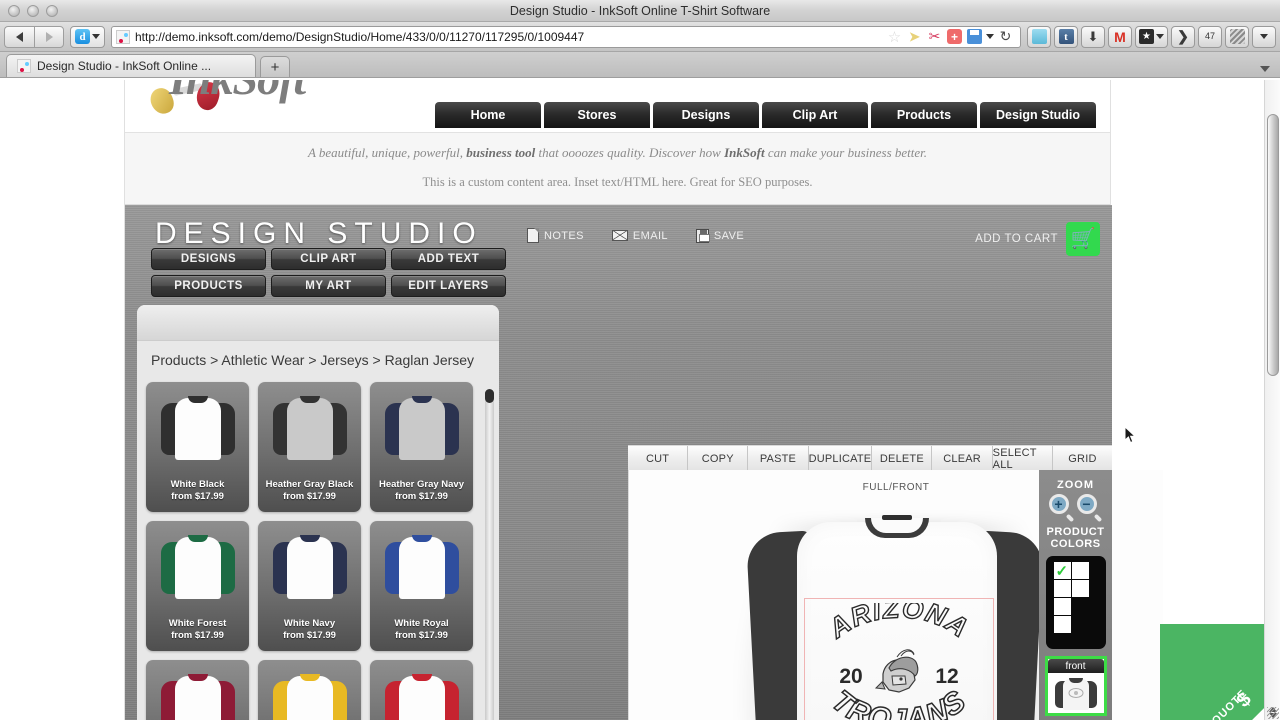 The image size is (1280, 720). What do you see at coordinates (1083, 239) in the screenshot?
I see `cart-button: 🛒` at bounding box center [1083, 239].